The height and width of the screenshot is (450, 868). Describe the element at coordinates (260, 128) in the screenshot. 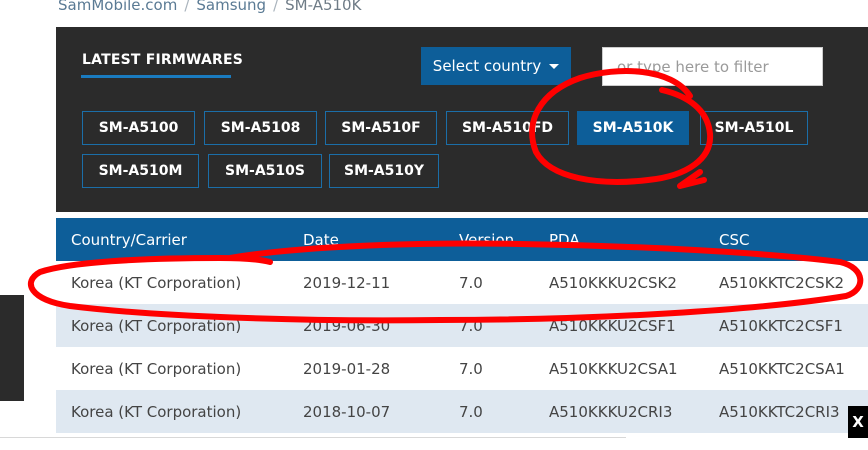

I see `model-button-sm-a5108: SM-A5108` at that location.